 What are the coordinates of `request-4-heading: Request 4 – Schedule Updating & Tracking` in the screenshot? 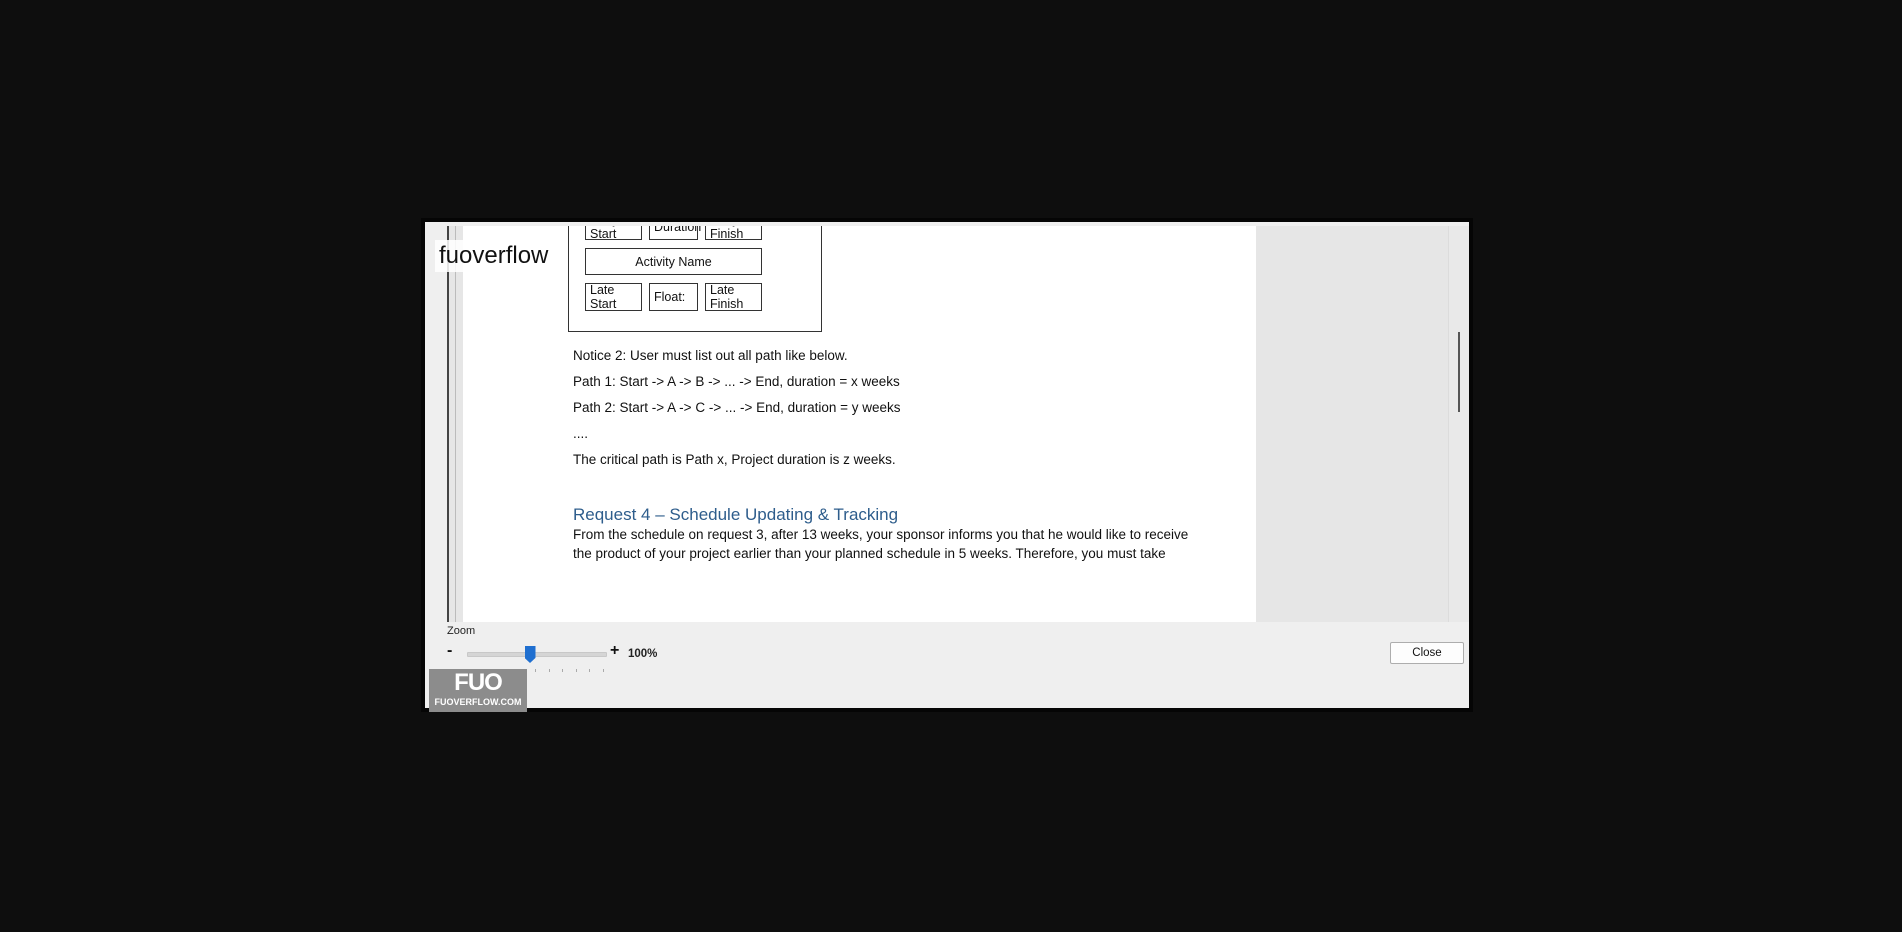 It's located at (736, 514).